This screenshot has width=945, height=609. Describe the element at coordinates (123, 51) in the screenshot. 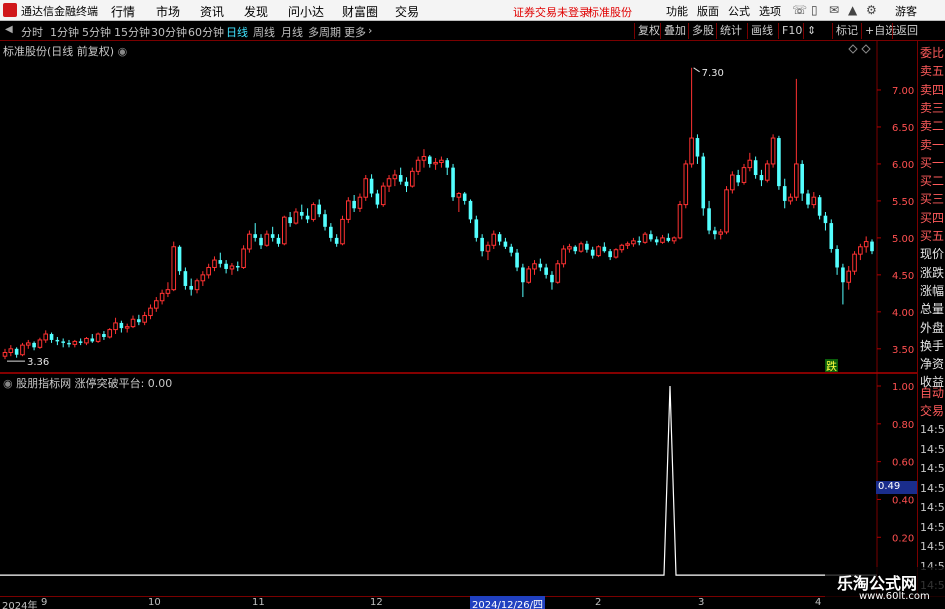

I see `chart-options-icon: ◉` at that location.